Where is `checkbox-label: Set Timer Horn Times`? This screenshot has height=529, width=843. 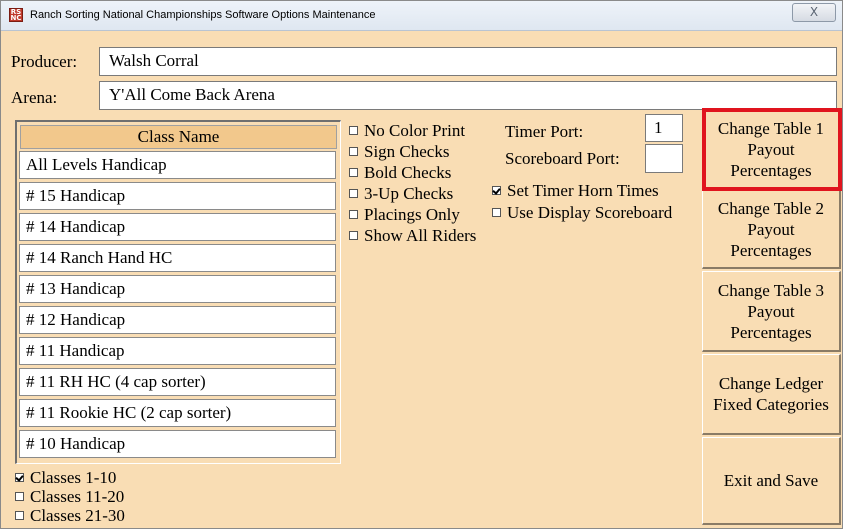
checkbox-label: Set Timer Horn Times is located at coordinates (583, 190).